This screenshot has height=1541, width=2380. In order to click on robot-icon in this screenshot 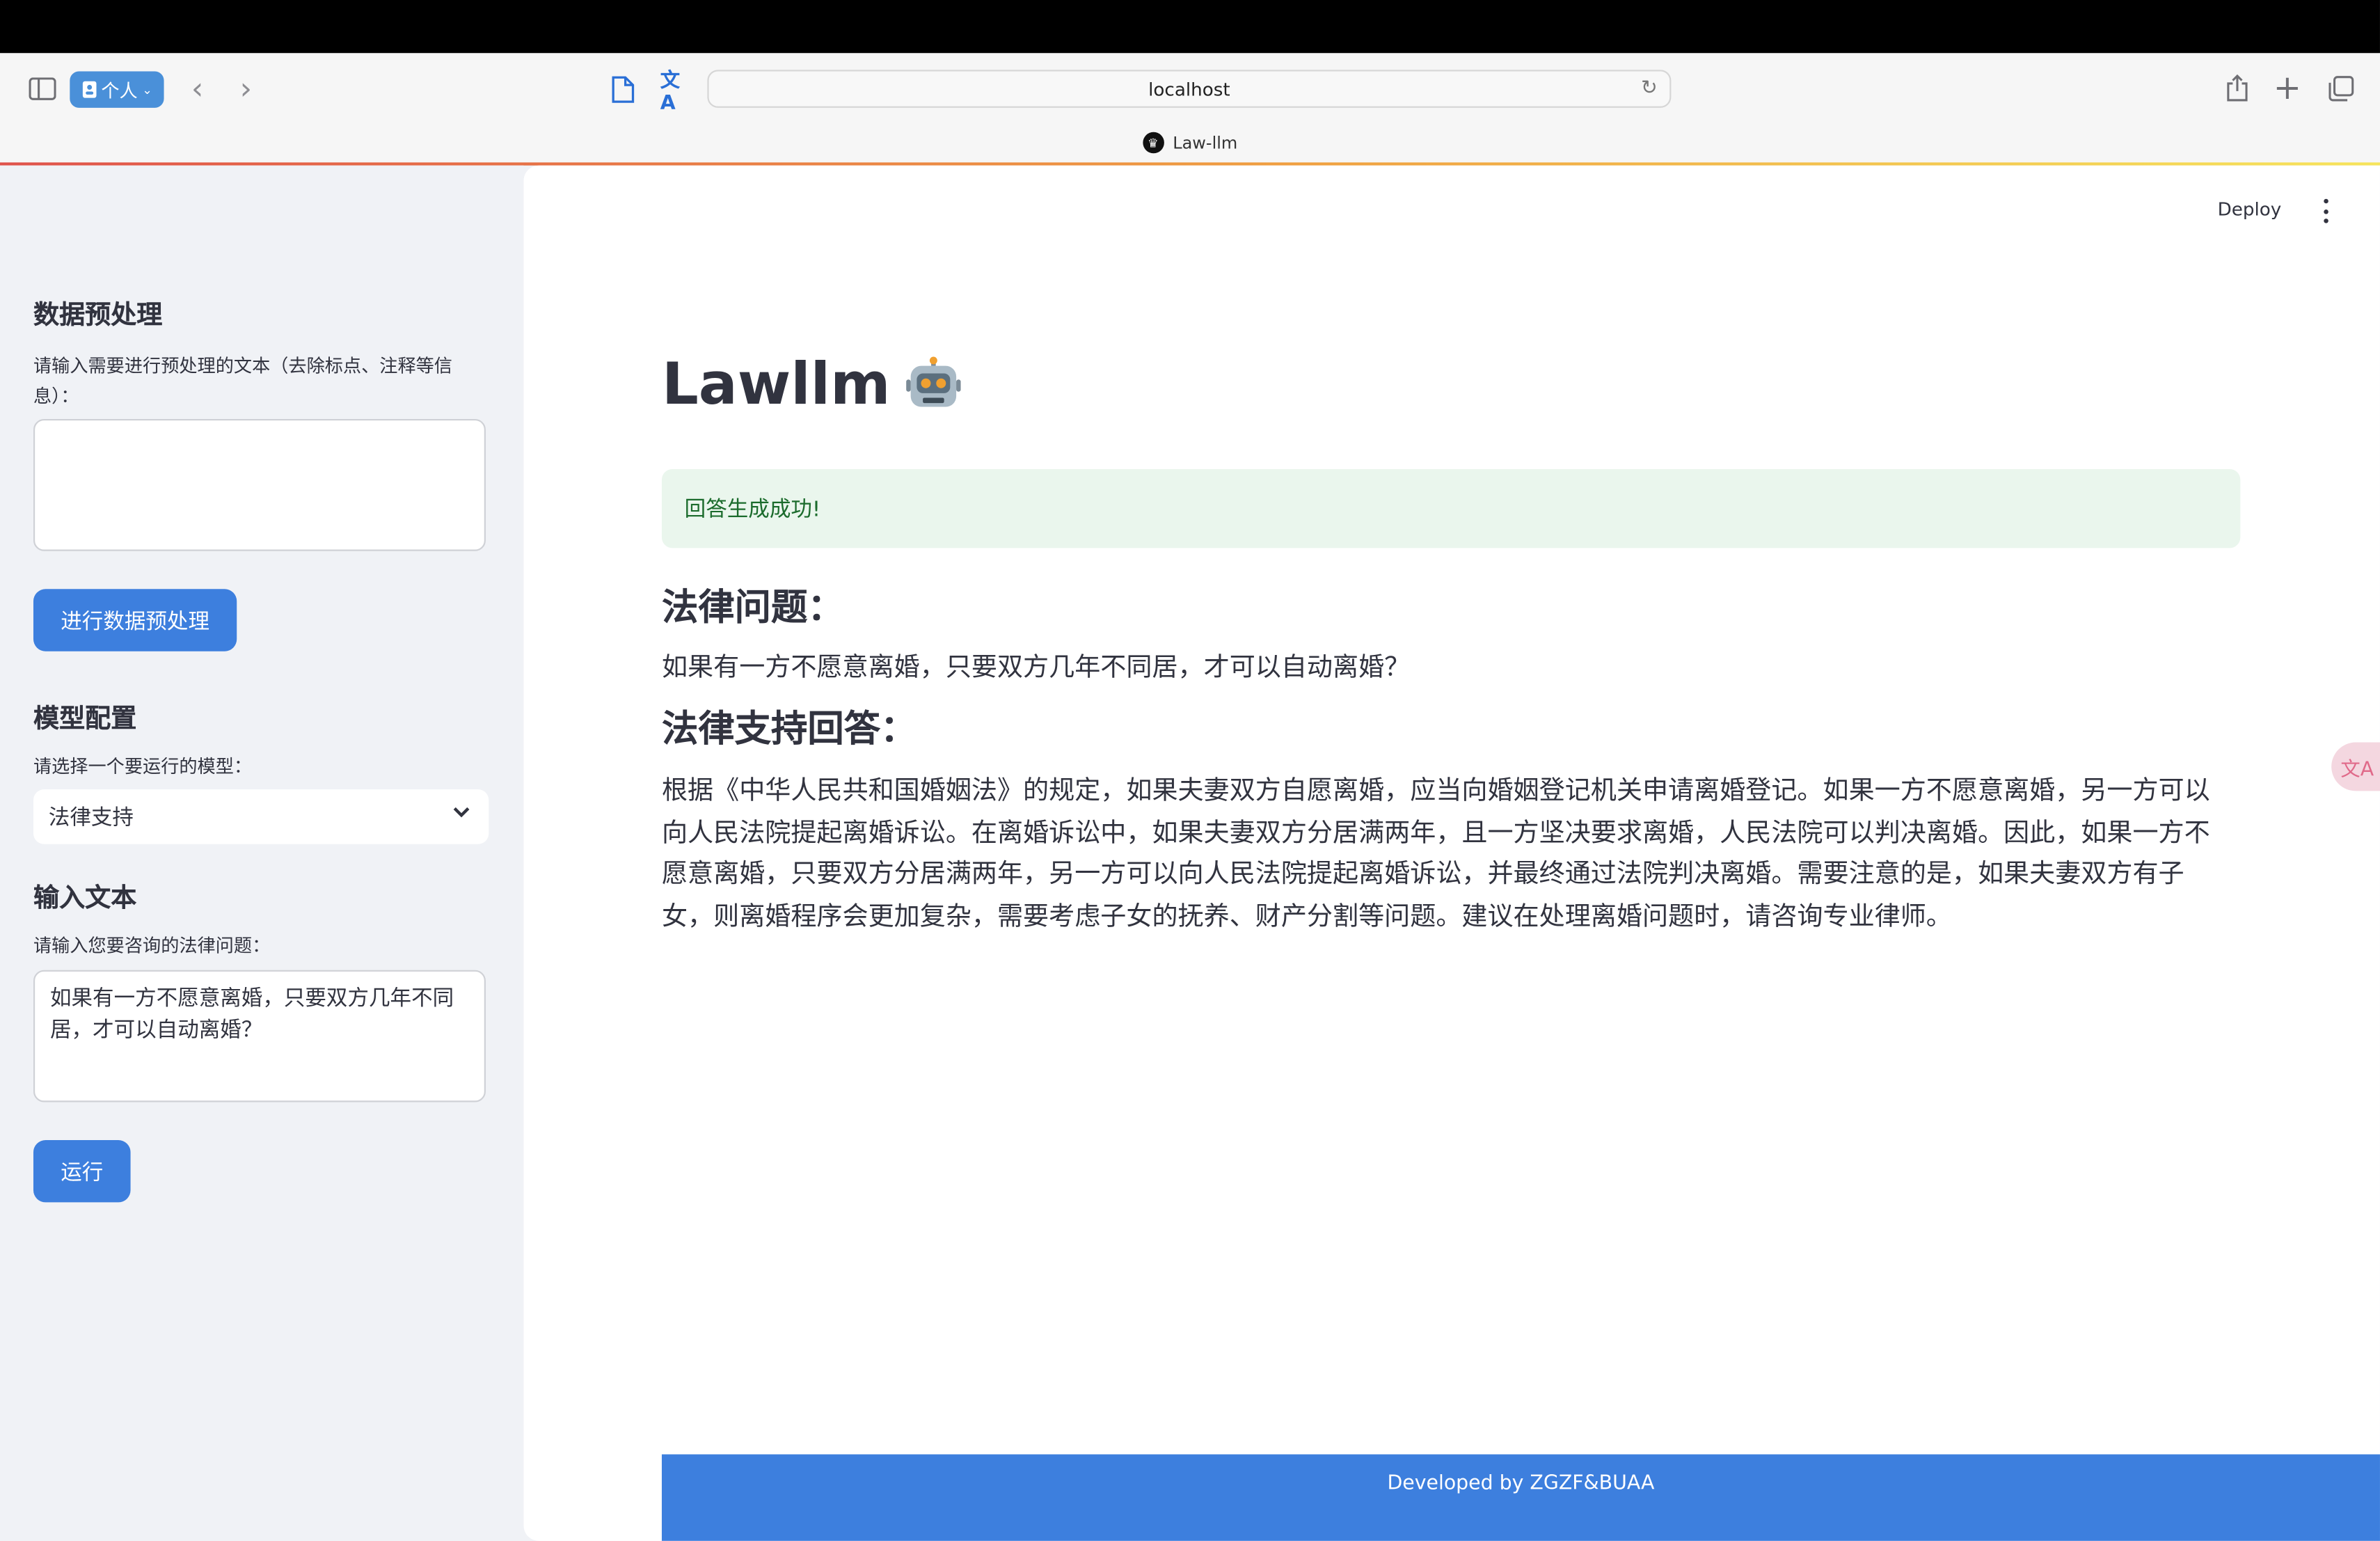, I will do `click(933, 381)`.